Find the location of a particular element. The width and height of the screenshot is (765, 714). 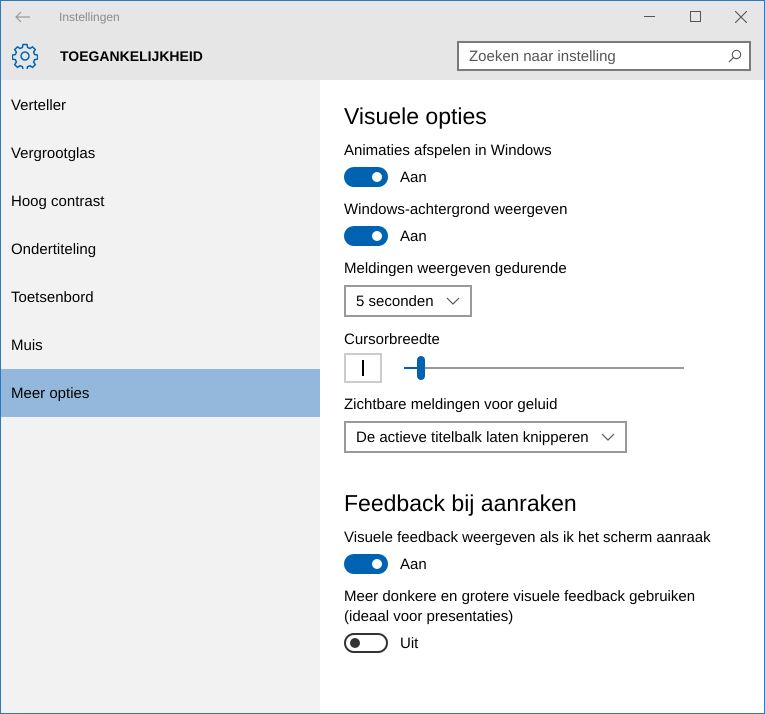

section-heading: Visuele opties is located at coordinates (416, 116).